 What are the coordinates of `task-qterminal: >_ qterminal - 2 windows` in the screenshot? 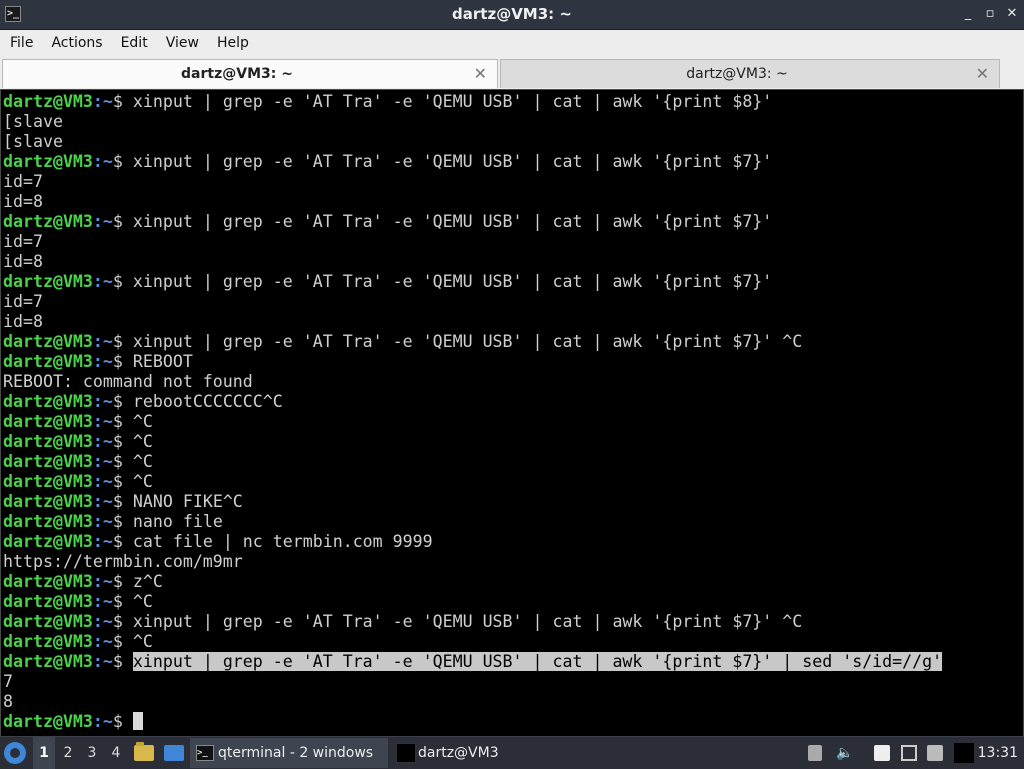 It's located at (289, 753).